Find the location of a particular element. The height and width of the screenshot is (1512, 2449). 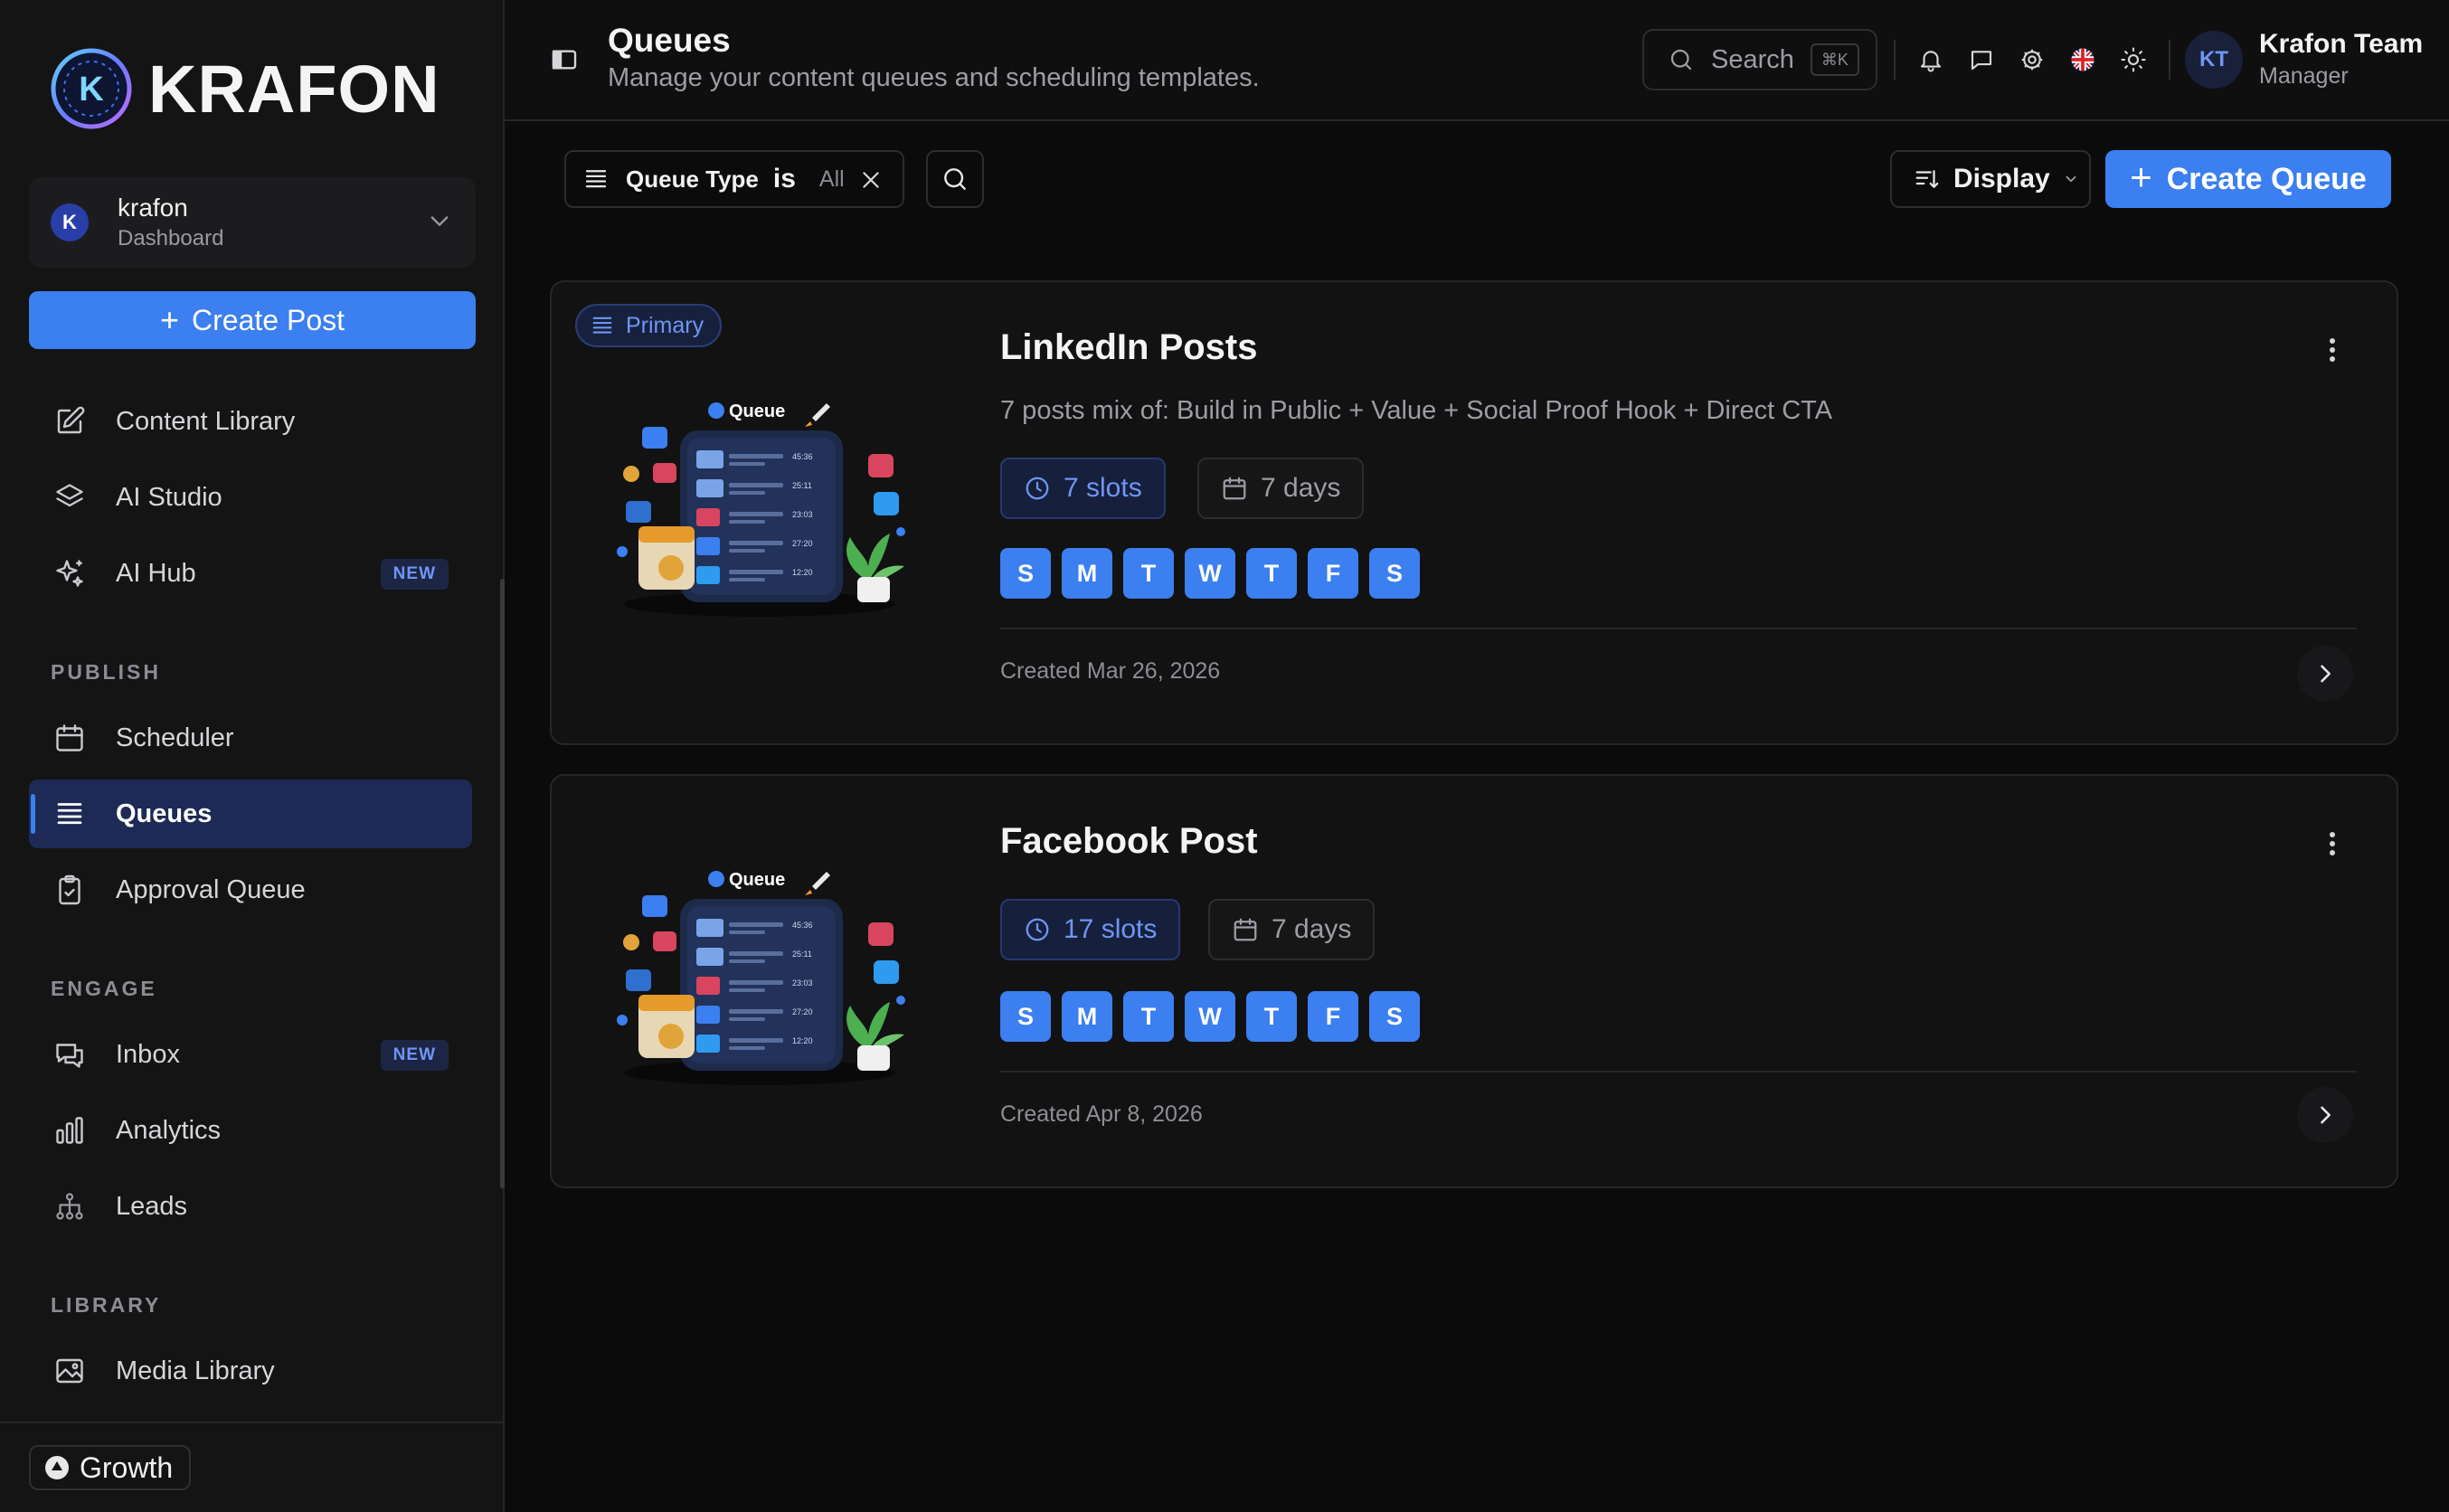

filter-operator: is is located at coordinates (784, 179).